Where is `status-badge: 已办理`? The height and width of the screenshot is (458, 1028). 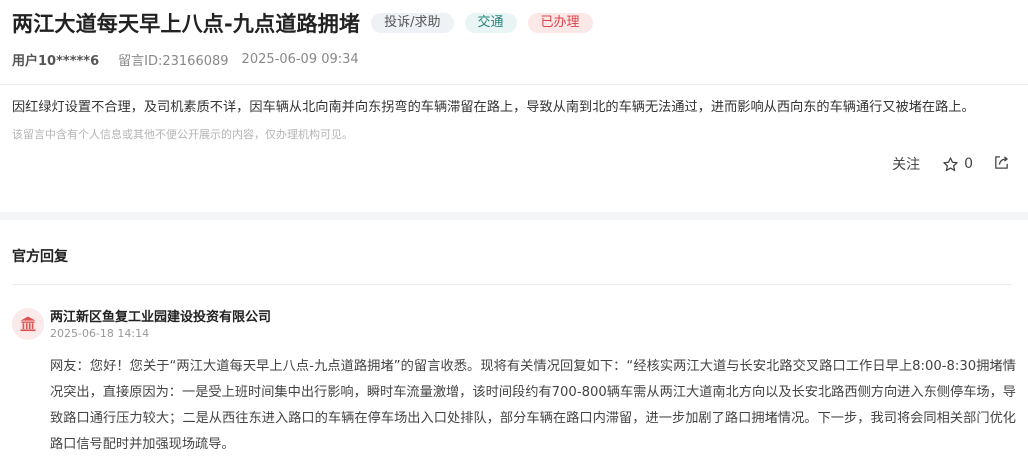 status-badge: 已办理 is located at coordinates (560, 23).